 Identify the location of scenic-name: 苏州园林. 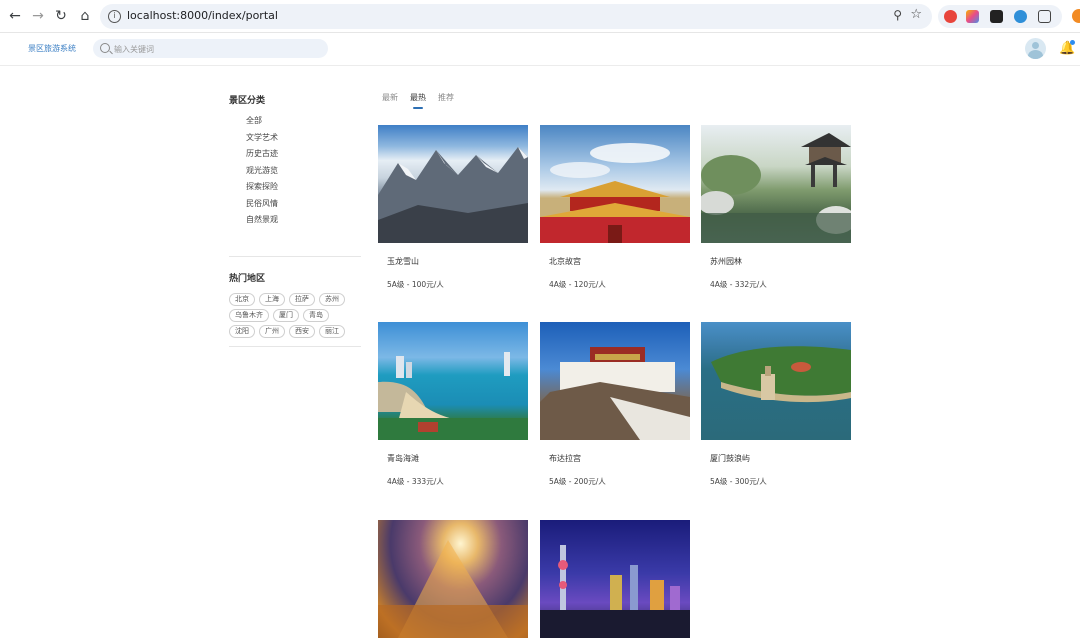
(780, 261).